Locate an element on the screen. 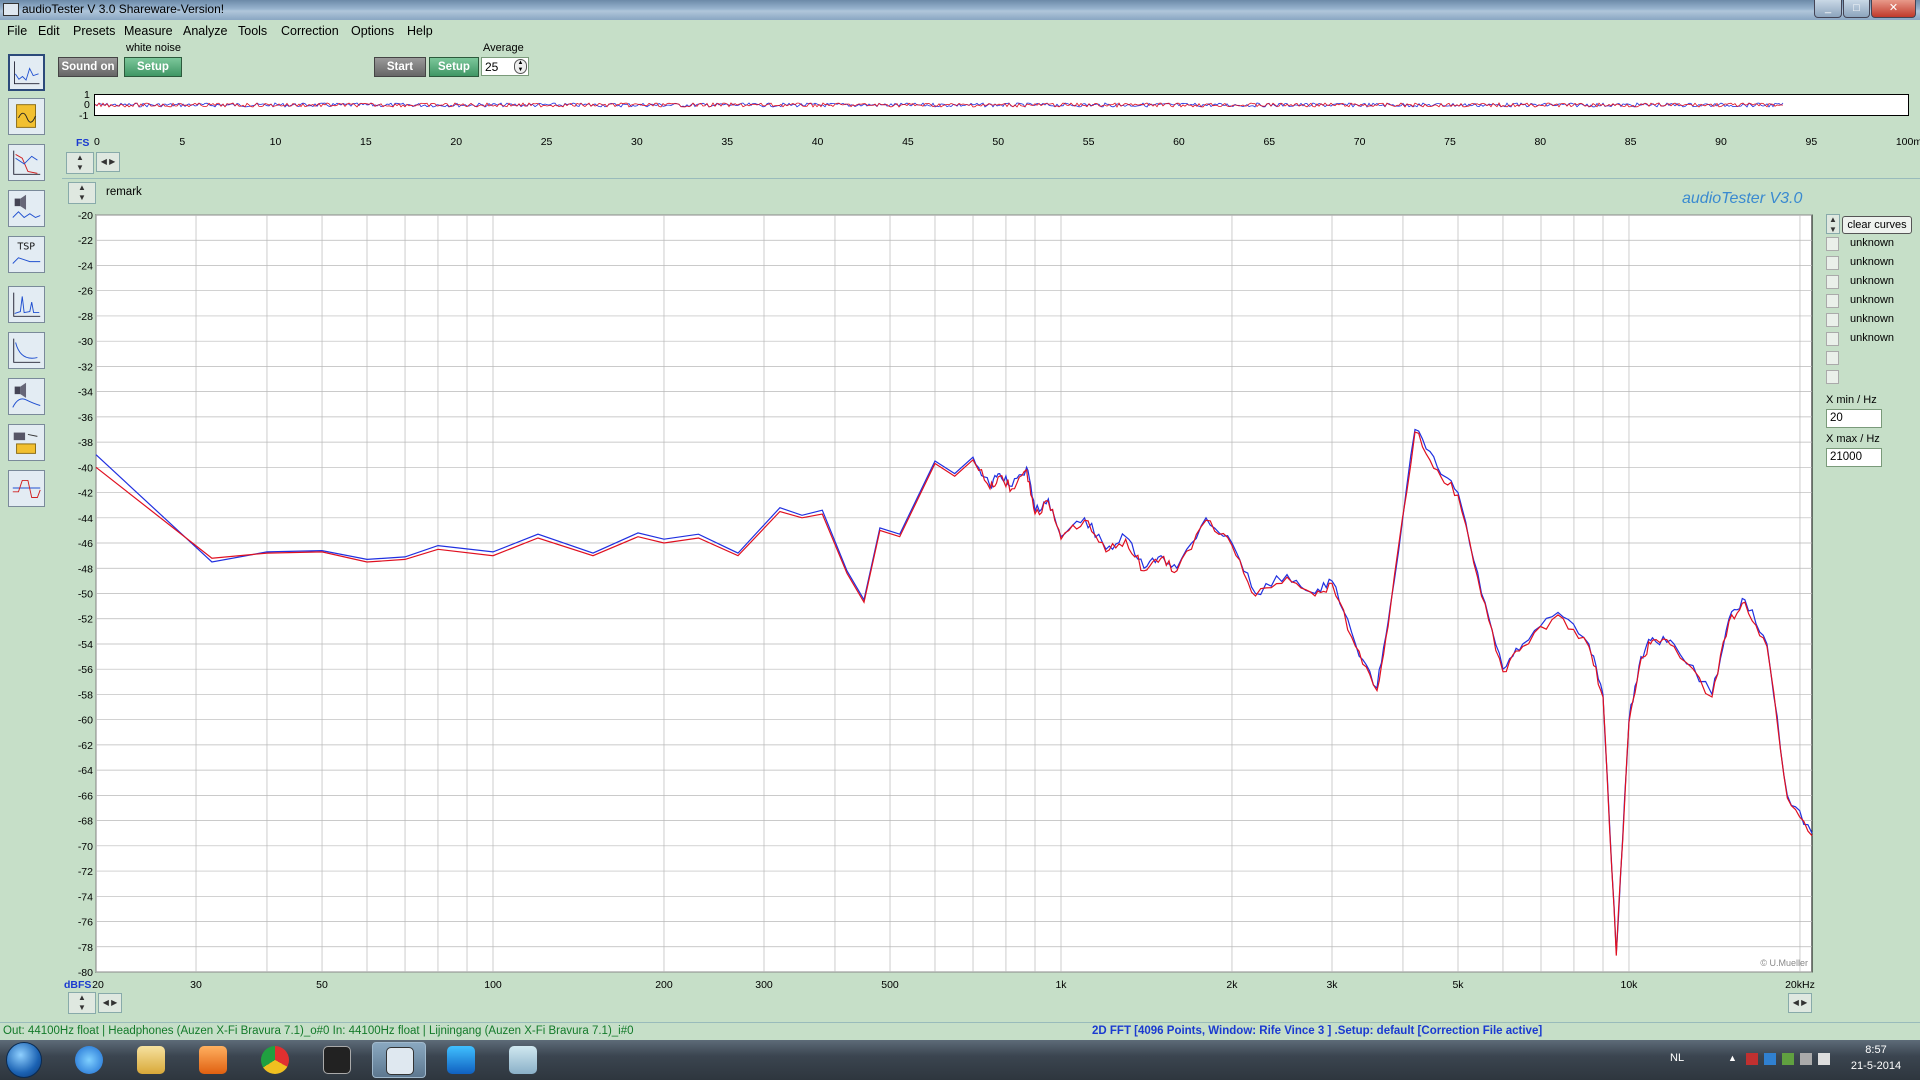  time-x-tick: 0 is located at coordinates (97, 142).